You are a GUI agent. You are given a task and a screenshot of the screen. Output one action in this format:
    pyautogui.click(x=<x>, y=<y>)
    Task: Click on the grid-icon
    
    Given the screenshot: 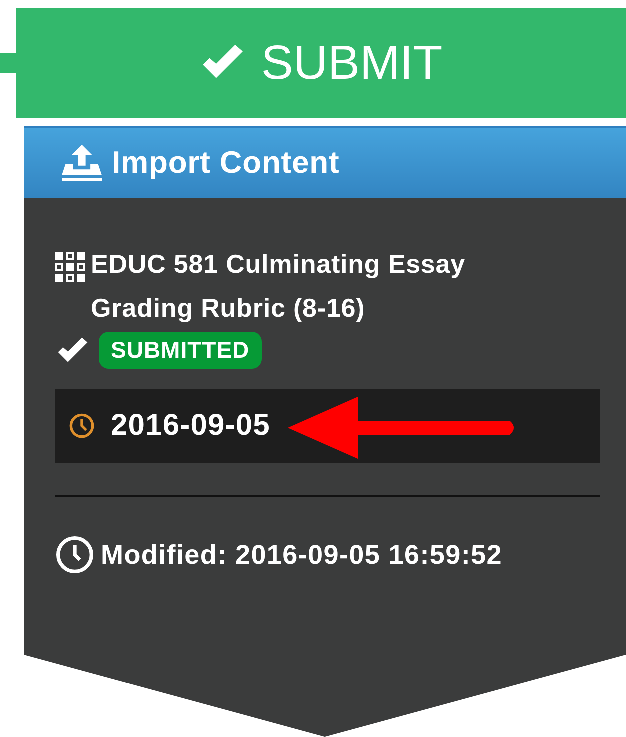 What is the action you would take?
    pyautogui.click(x=70, y=267)
    